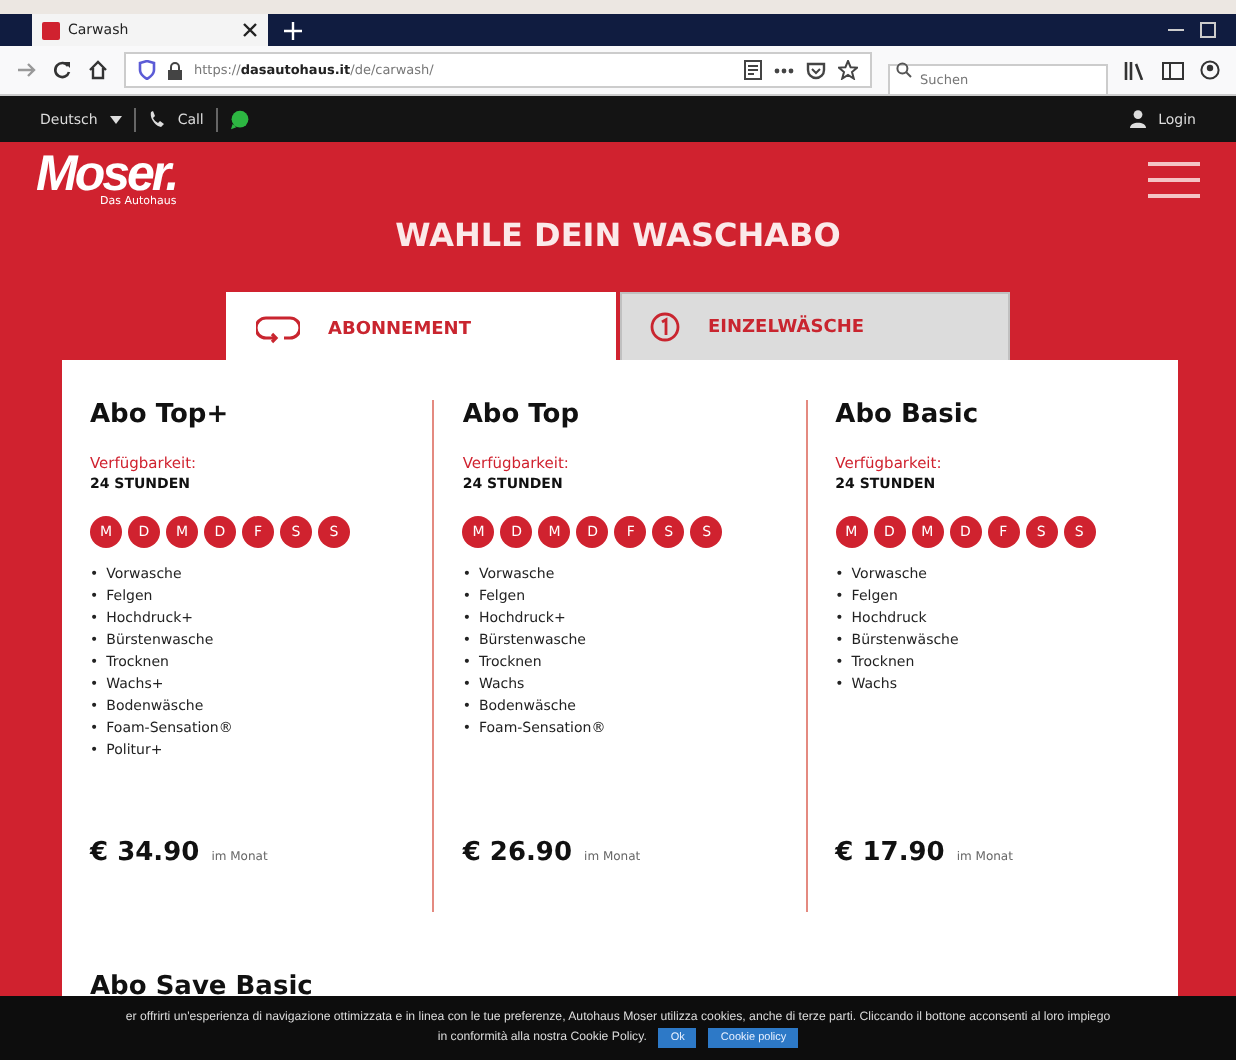  What do you see at coordinates (26, 70) in the screenshot?
I see `forward-arrow-icon` at bounding box center [26, 70].